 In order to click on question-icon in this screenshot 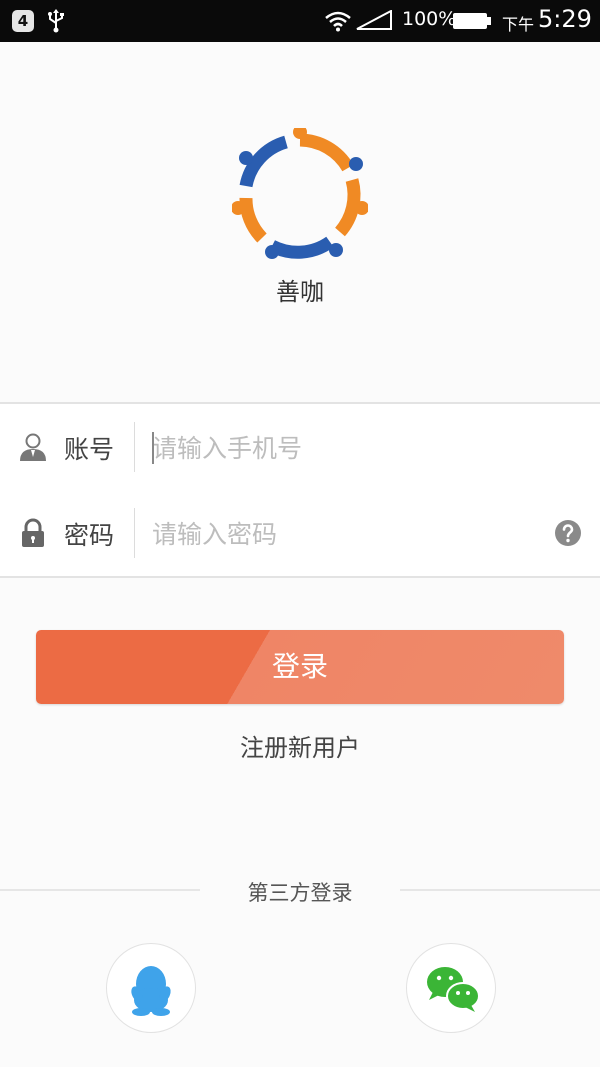, I will do `click(568, 533)`.